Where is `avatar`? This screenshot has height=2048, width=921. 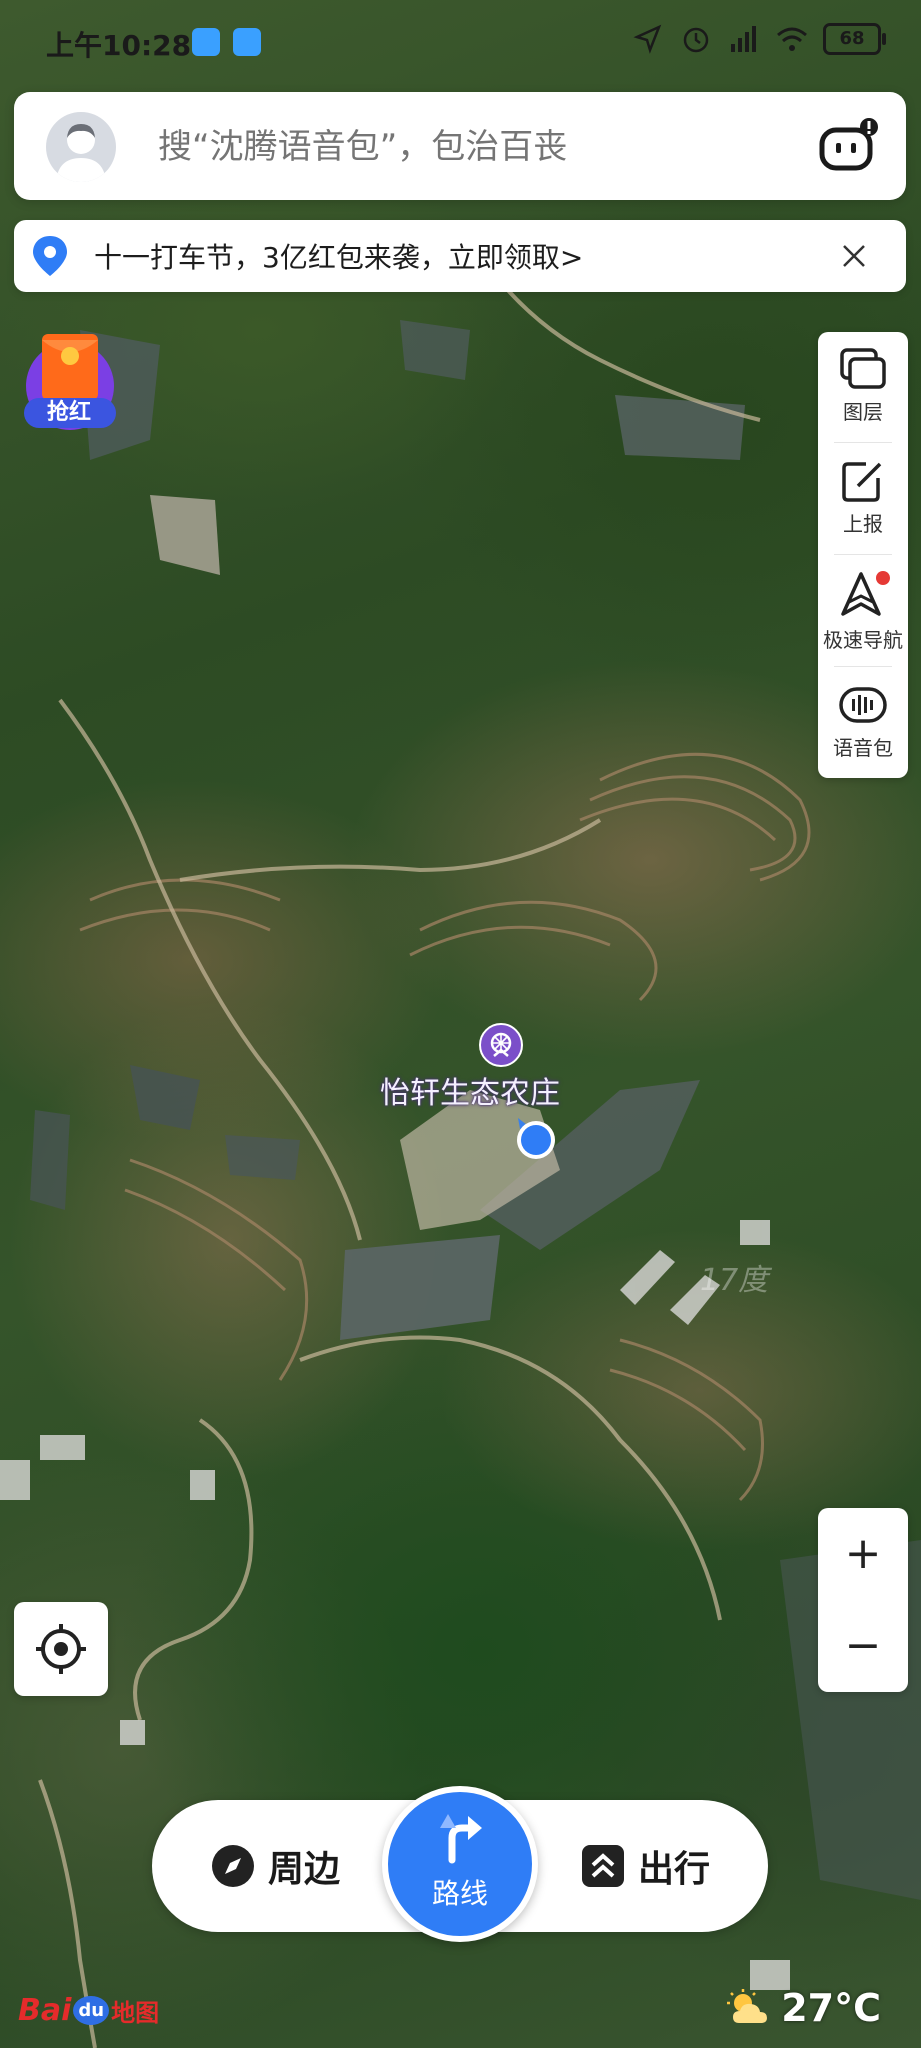
avatar is located at coordinates (81, 147).